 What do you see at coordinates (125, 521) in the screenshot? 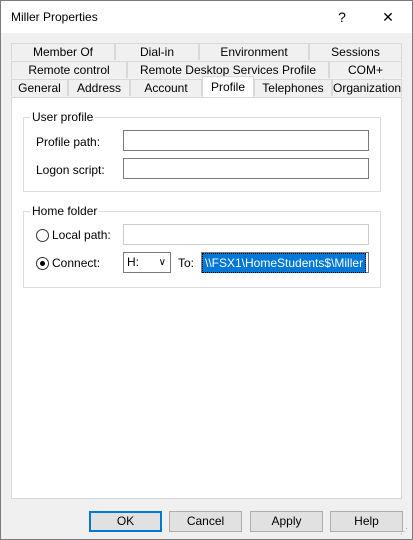
I see `ok-button: OK` at bounding box center [125, 521].